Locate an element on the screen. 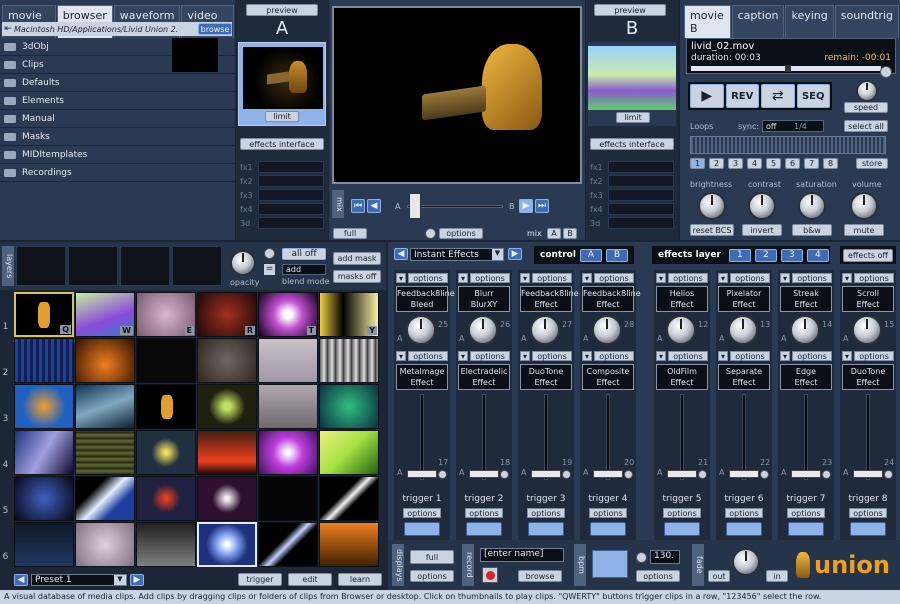  folder-item: Elements is located at coordinates (117, 101).